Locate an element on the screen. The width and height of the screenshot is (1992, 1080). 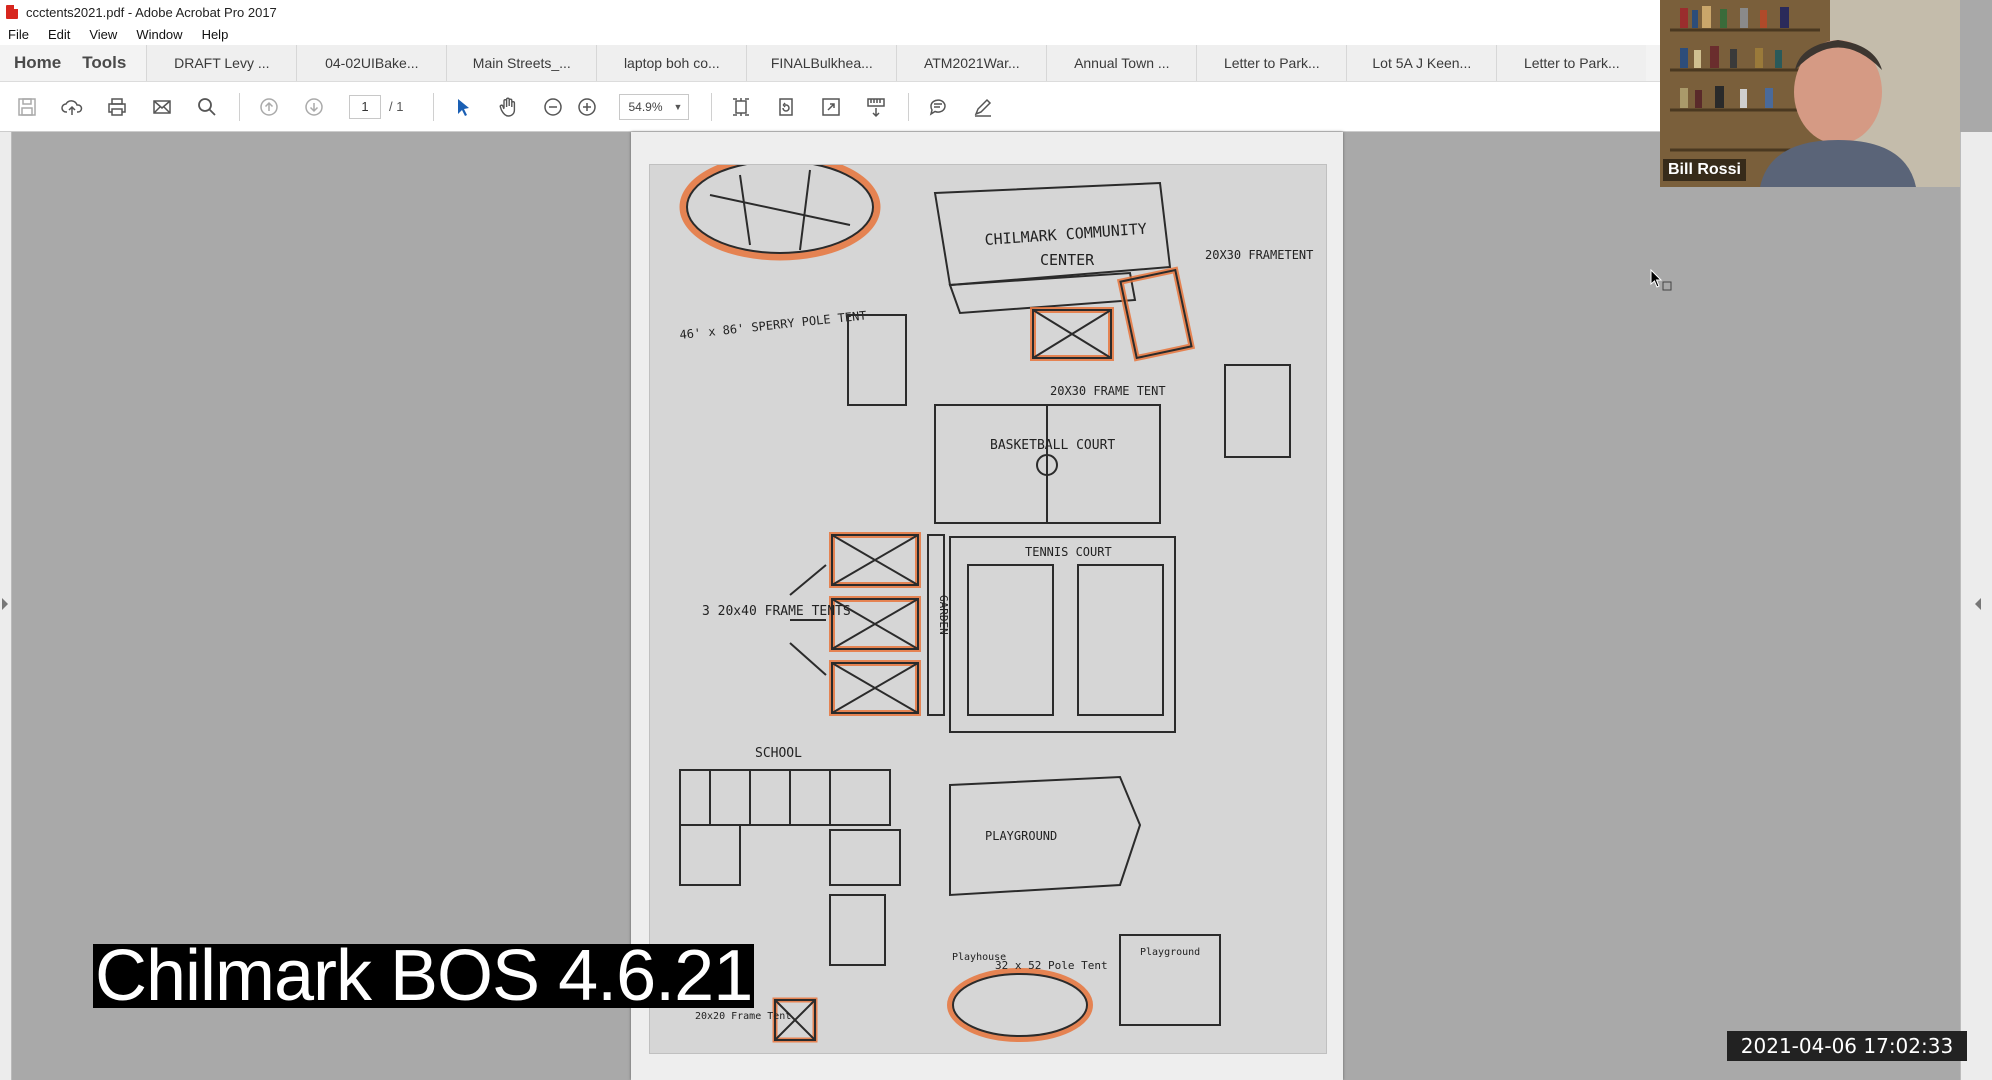
pen-sign-icon is located at coordinates (983, 107).